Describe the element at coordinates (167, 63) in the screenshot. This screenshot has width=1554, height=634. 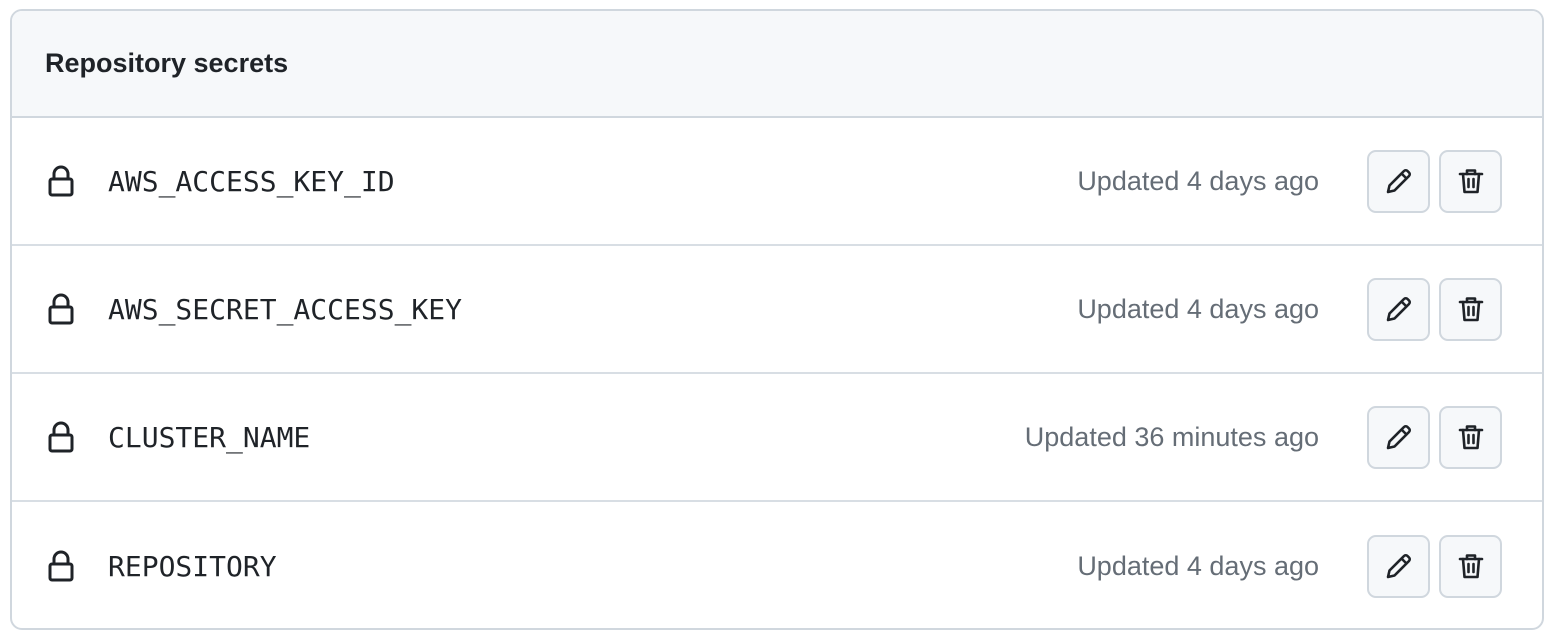
I see `panel-title: Repository secrets` at that location.